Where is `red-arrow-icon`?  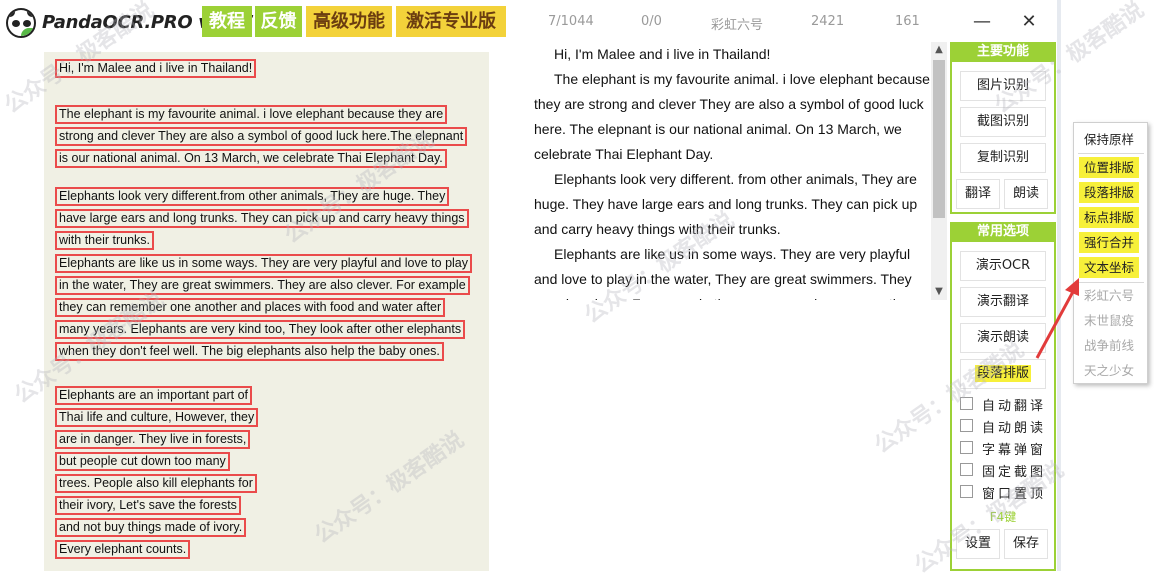
red-arrow-icon is located at coordinates (1057, 318).